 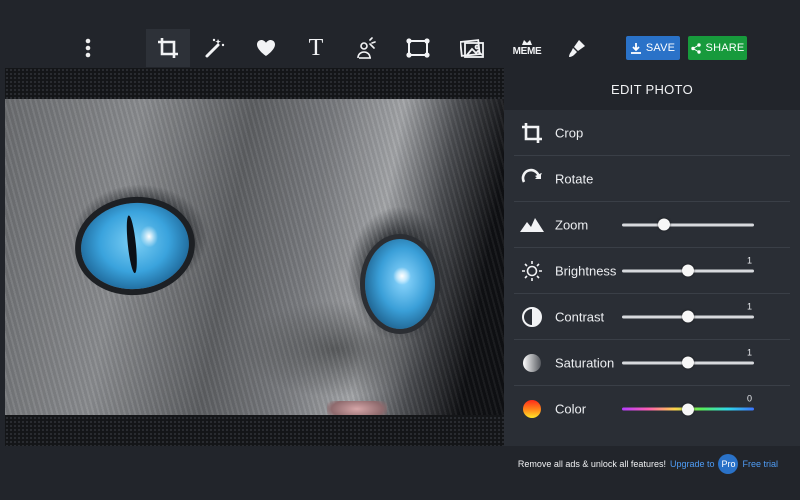 I want to click on color-slider: 0, so click(x=688, y=404).